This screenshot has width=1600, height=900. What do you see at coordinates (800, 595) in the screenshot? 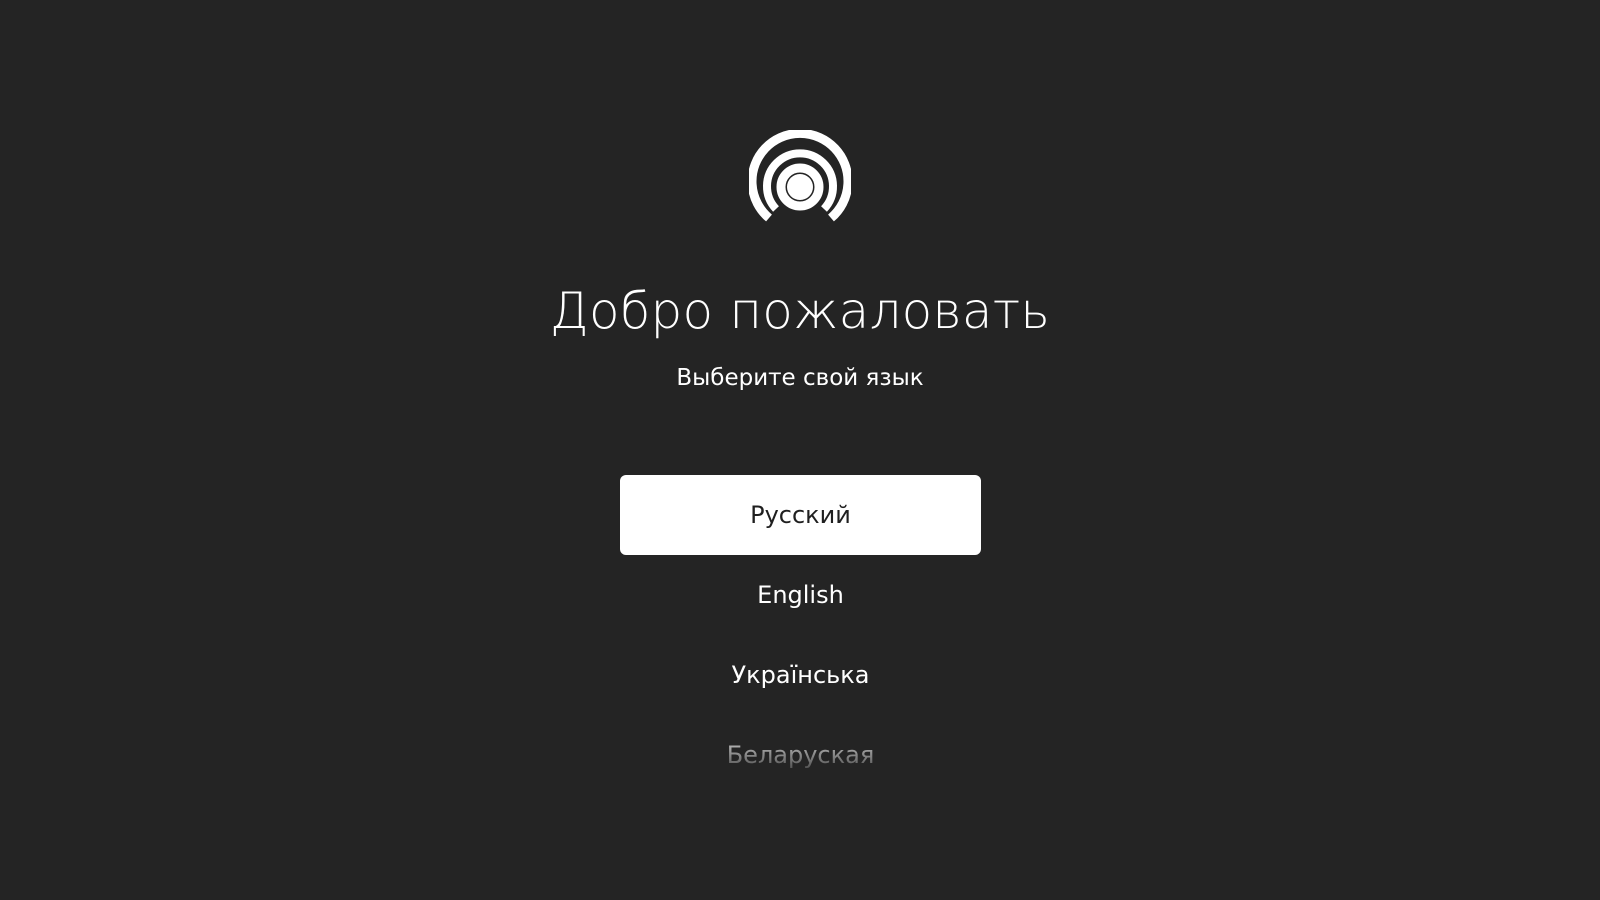
I see `language-option-english: English` at bounding box center [800, 595].